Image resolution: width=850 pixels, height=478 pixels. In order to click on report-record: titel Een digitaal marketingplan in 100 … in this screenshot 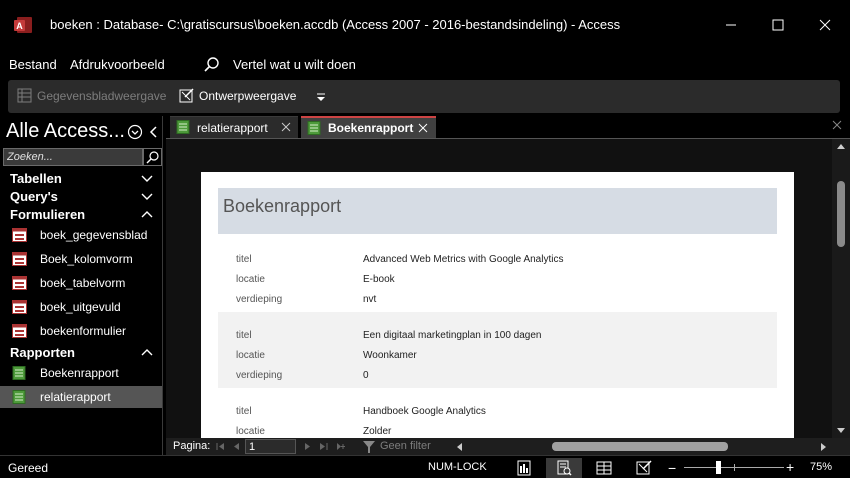, I will do `click(497, 350)`.